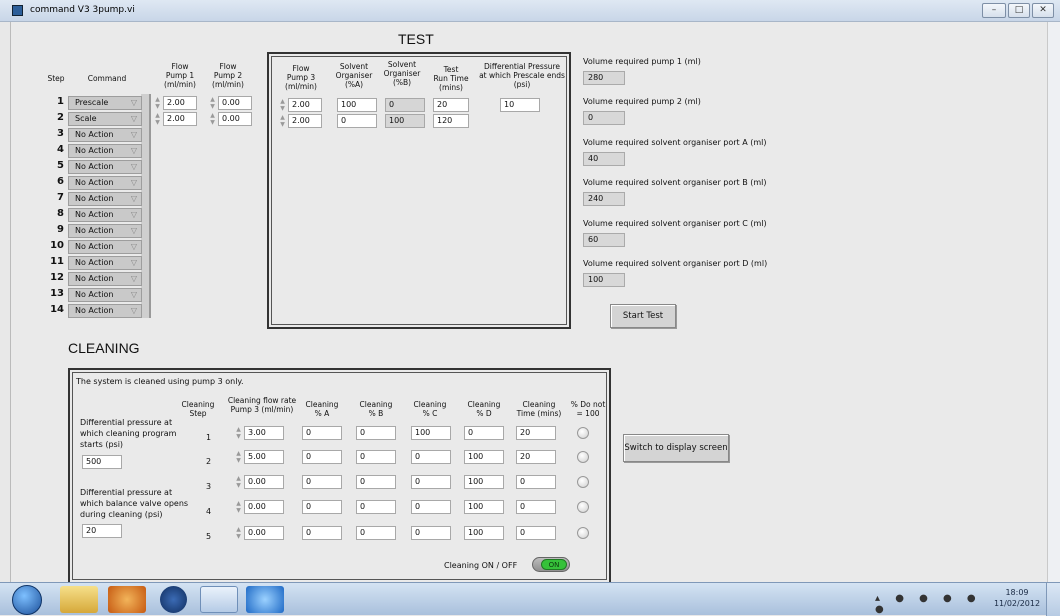 The height and width of the screenshot is (616, 1060). Describe the element at coordinates (57, 245) in the screenshot. I see `step-number: 10` at that location.